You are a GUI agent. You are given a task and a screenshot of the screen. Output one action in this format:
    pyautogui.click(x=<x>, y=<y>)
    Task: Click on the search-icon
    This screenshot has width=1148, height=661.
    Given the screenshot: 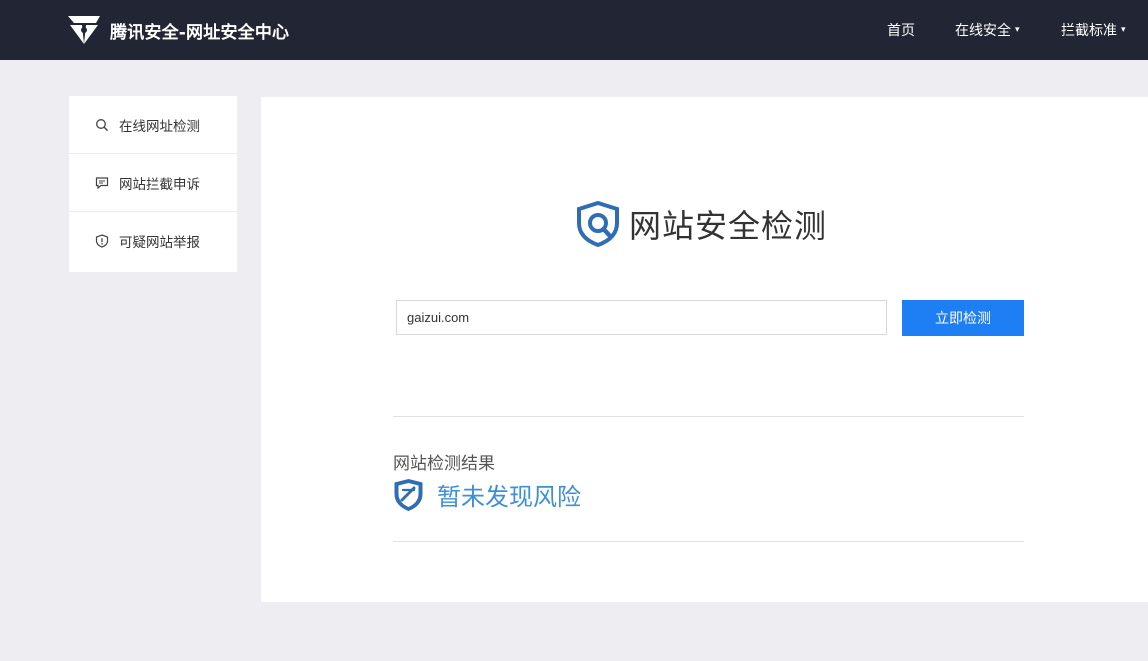 What is the action you would take?
    pyautogui.click(x=102, y=125)
    